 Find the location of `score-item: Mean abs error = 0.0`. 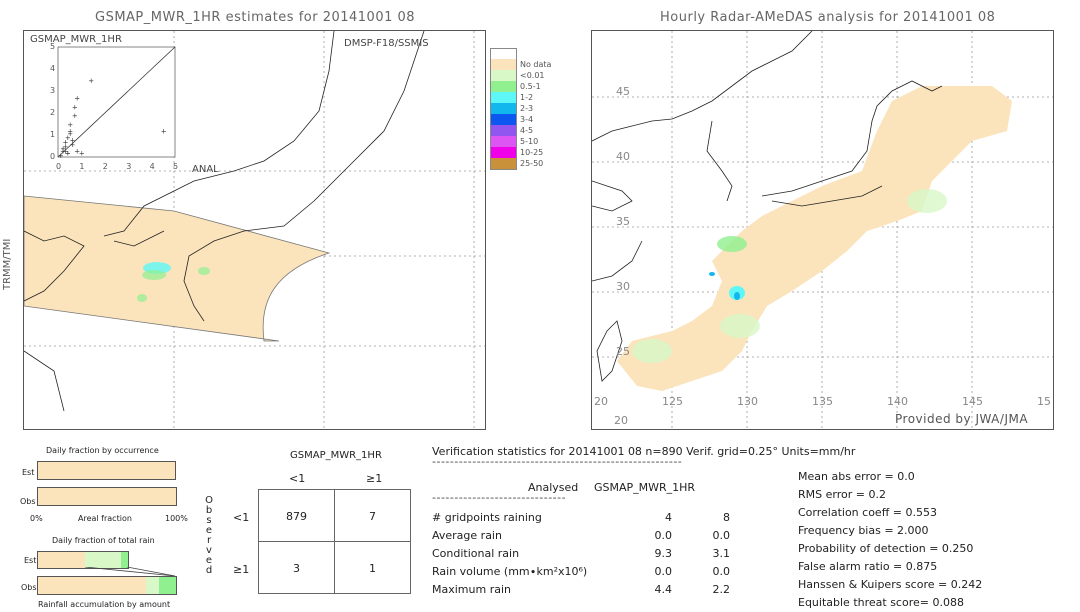

score-item: Mean abs error = 0.0 is located at coordinates (856, 476).